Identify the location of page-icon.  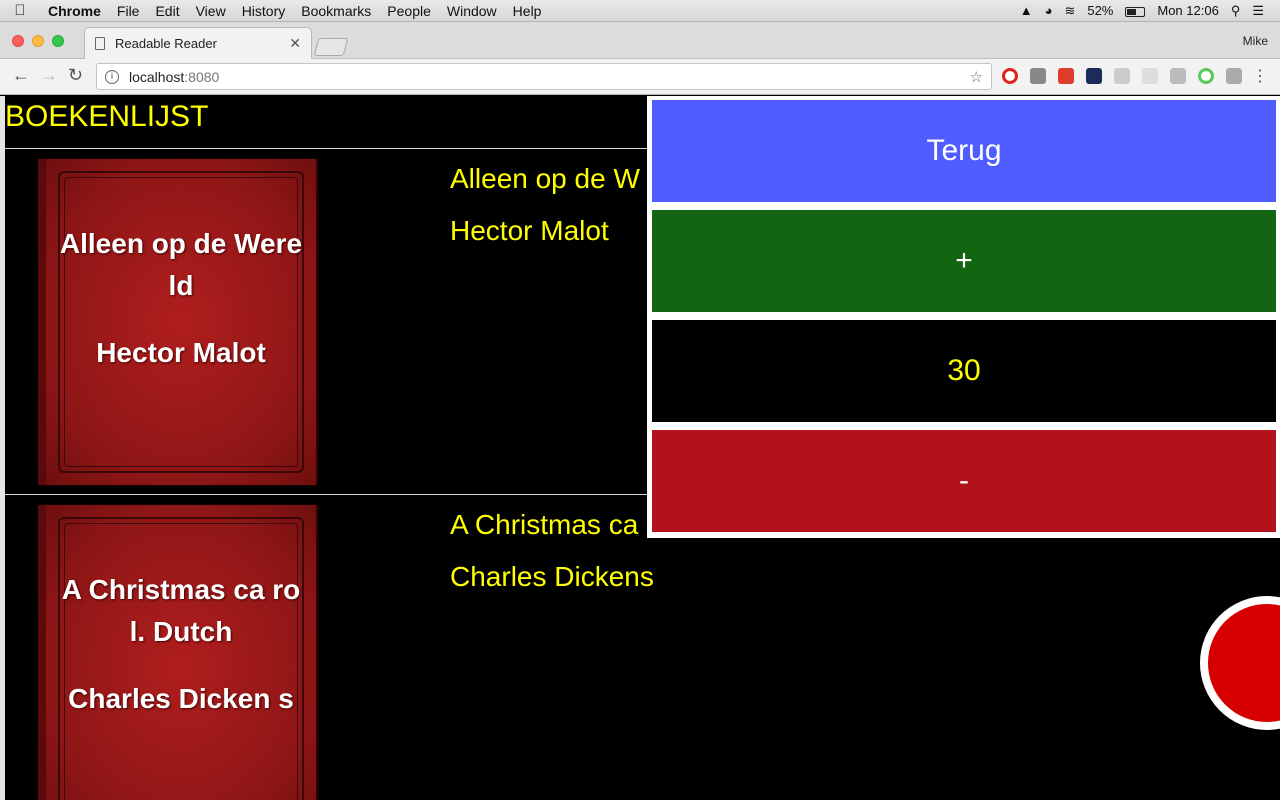
(100, 43).